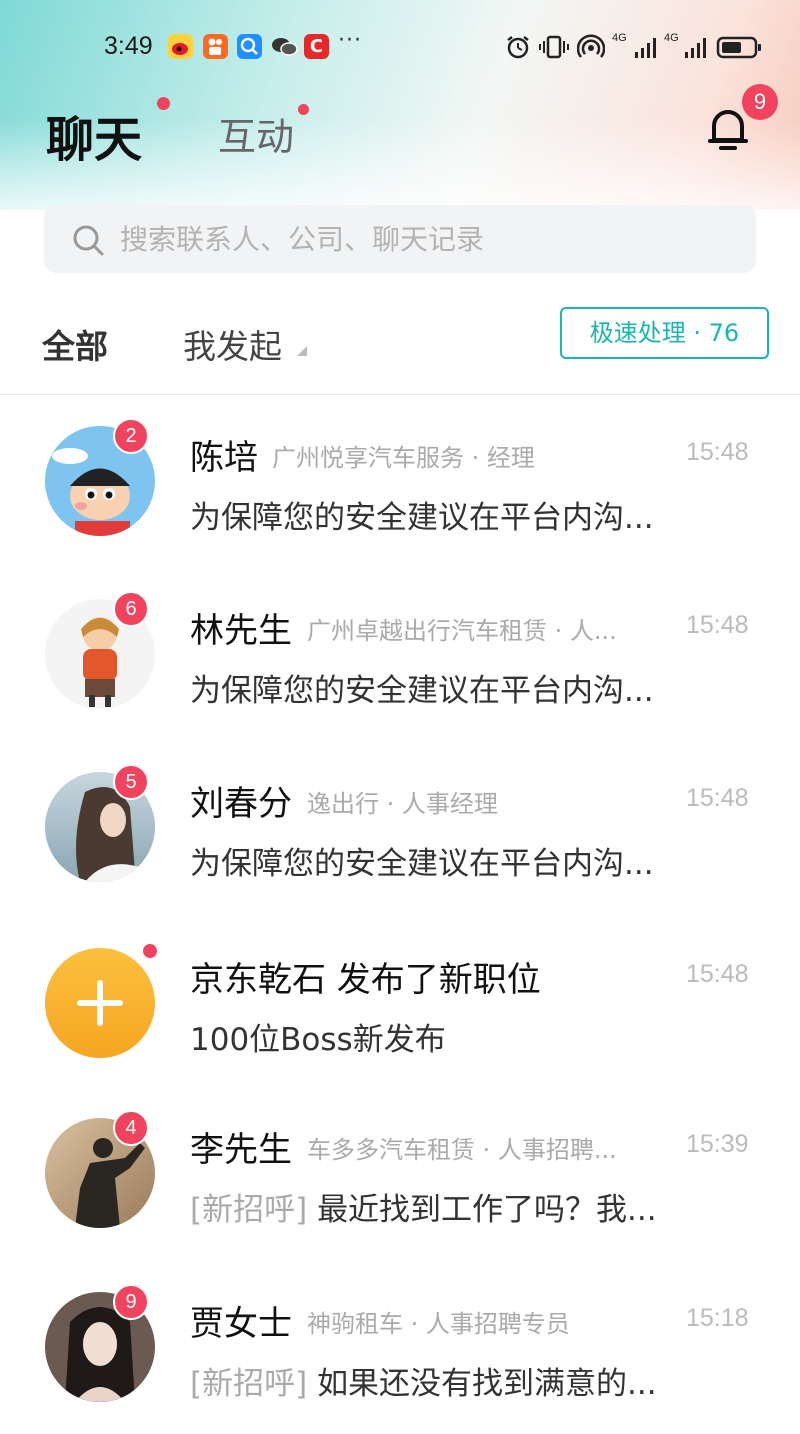 The image size is (800, 1434). What do you see at coordinates (697, 47) in the screenshot?
I see `signal-2-icon` at bounding box center [697, 47].